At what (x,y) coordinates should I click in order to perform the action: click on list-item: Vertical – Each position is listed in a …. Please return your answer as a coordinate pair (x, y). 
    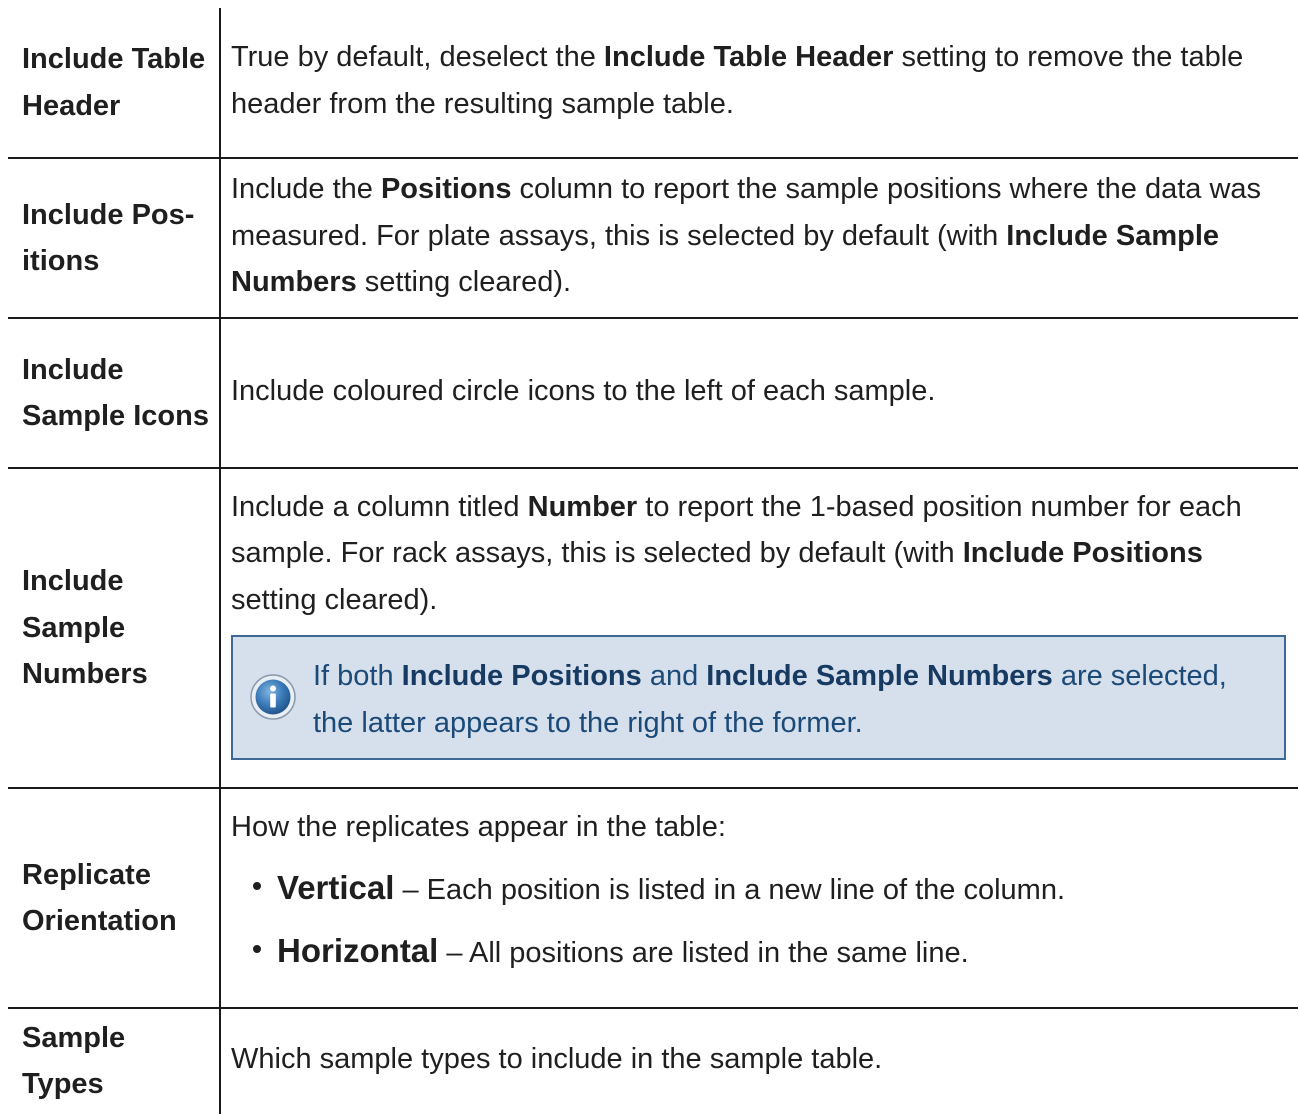
    Looking at the image, I should click on (771, 888).